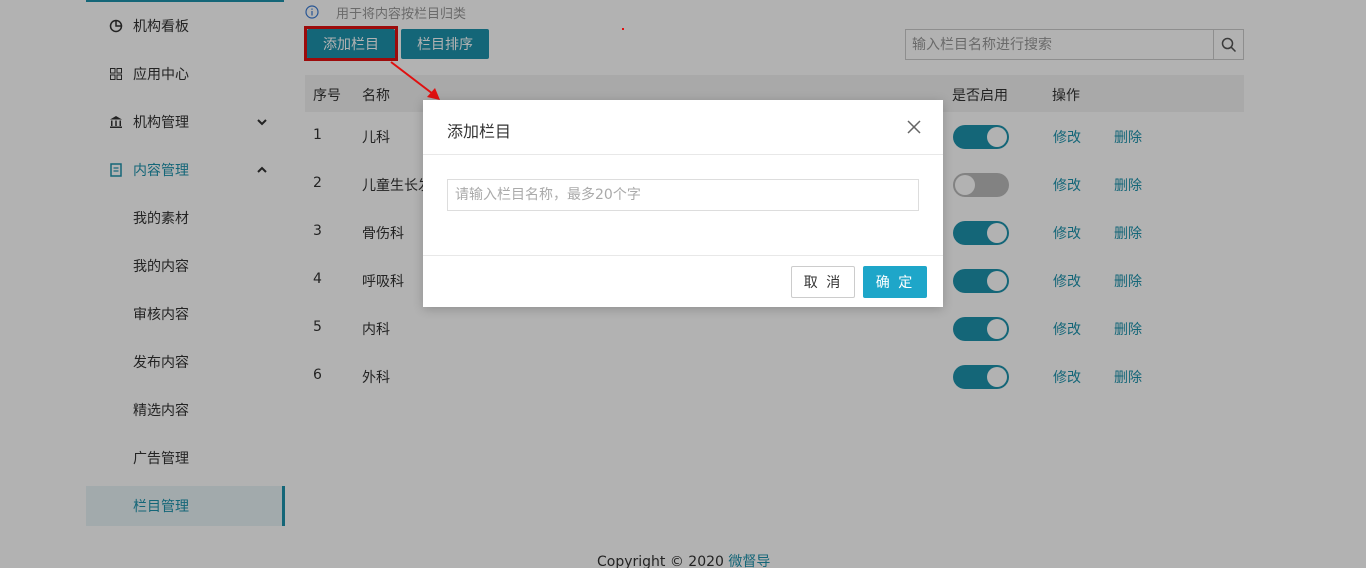 This screenshot has width=1366, height=568. Describe the element at coordinates (823, 282) in the screenshot. I see `cancel-button: 取 消` at that location.